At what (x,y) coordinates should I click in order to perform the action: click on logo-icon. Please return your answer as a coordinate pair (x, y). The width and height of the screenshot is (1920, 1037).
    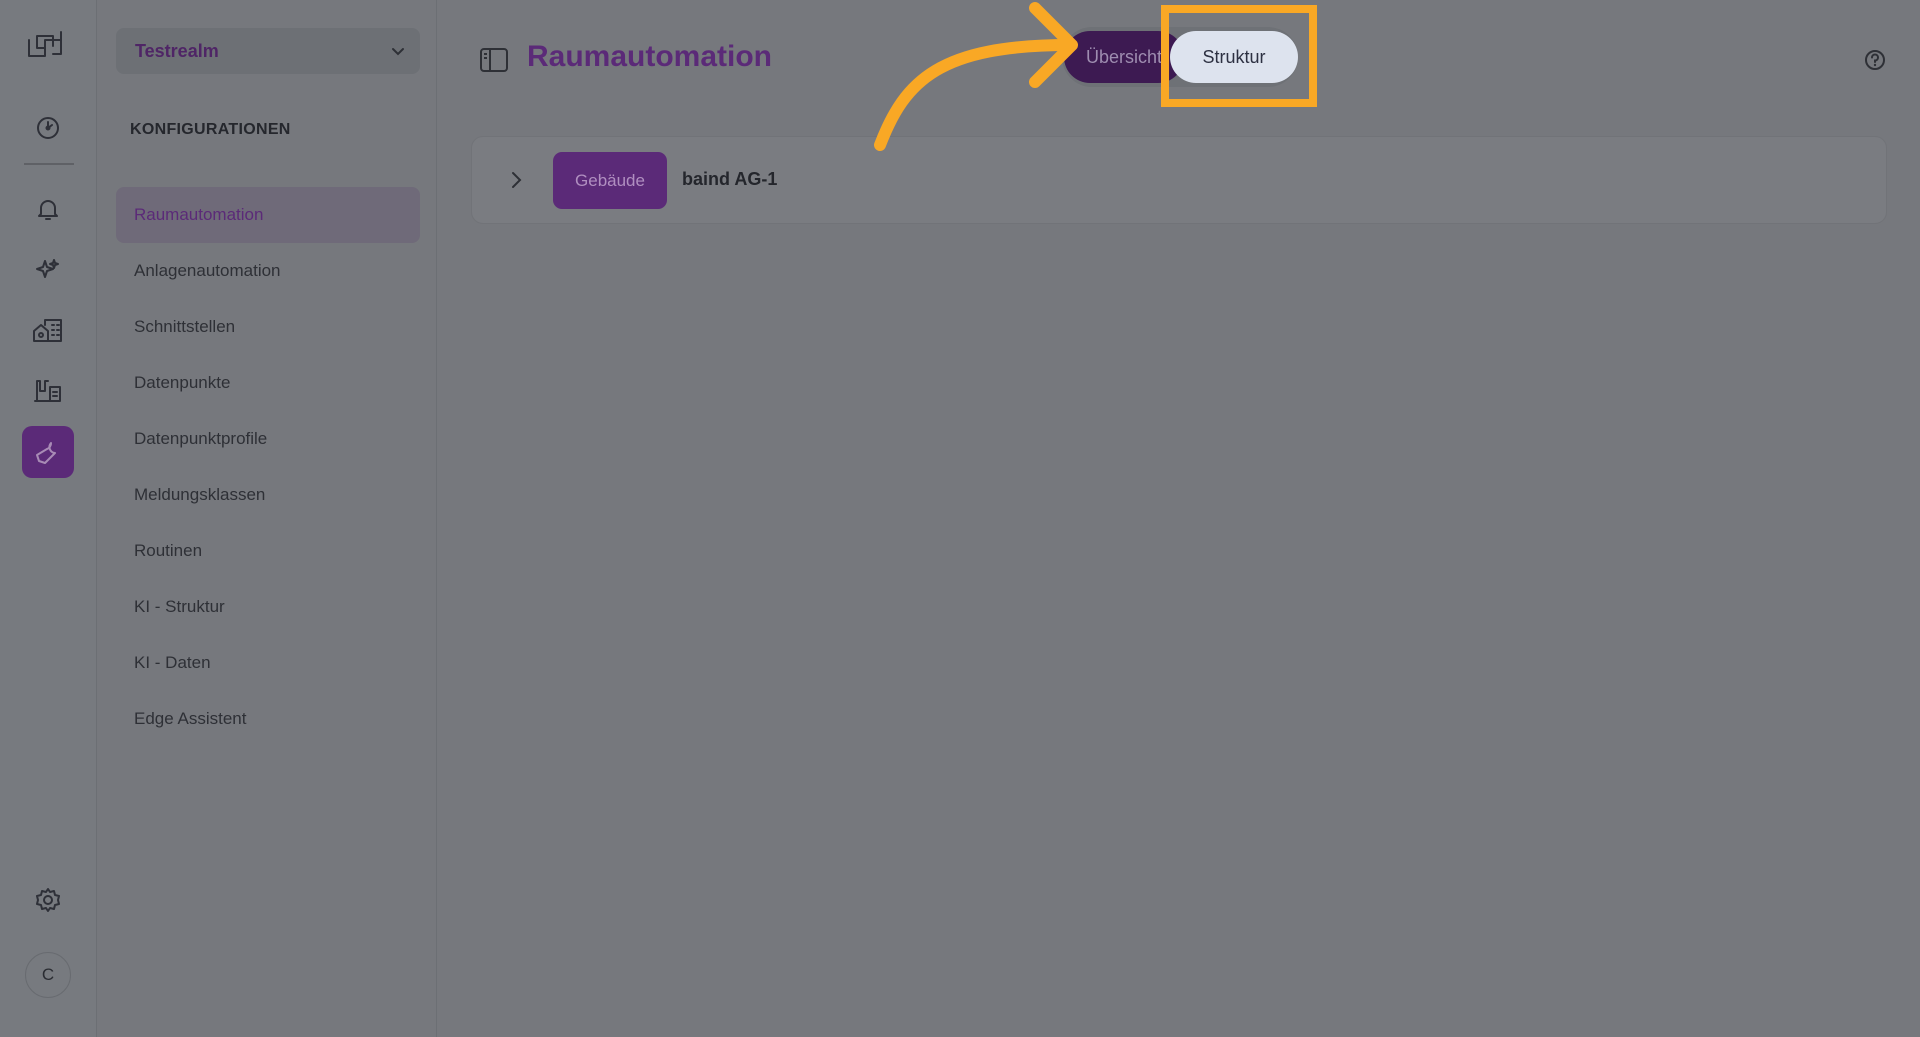
    Looking at the image, I should click on (48, 46).